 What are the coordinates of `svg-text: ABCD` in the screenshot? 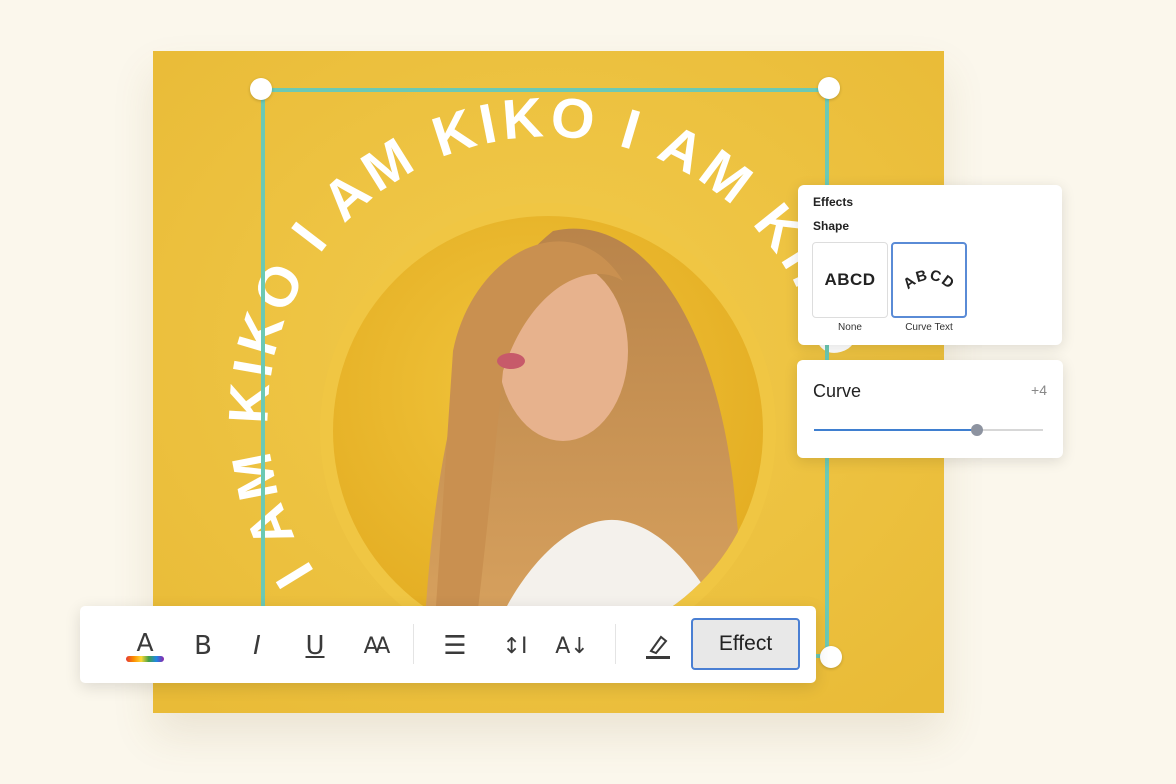 It's located at (929, 280).